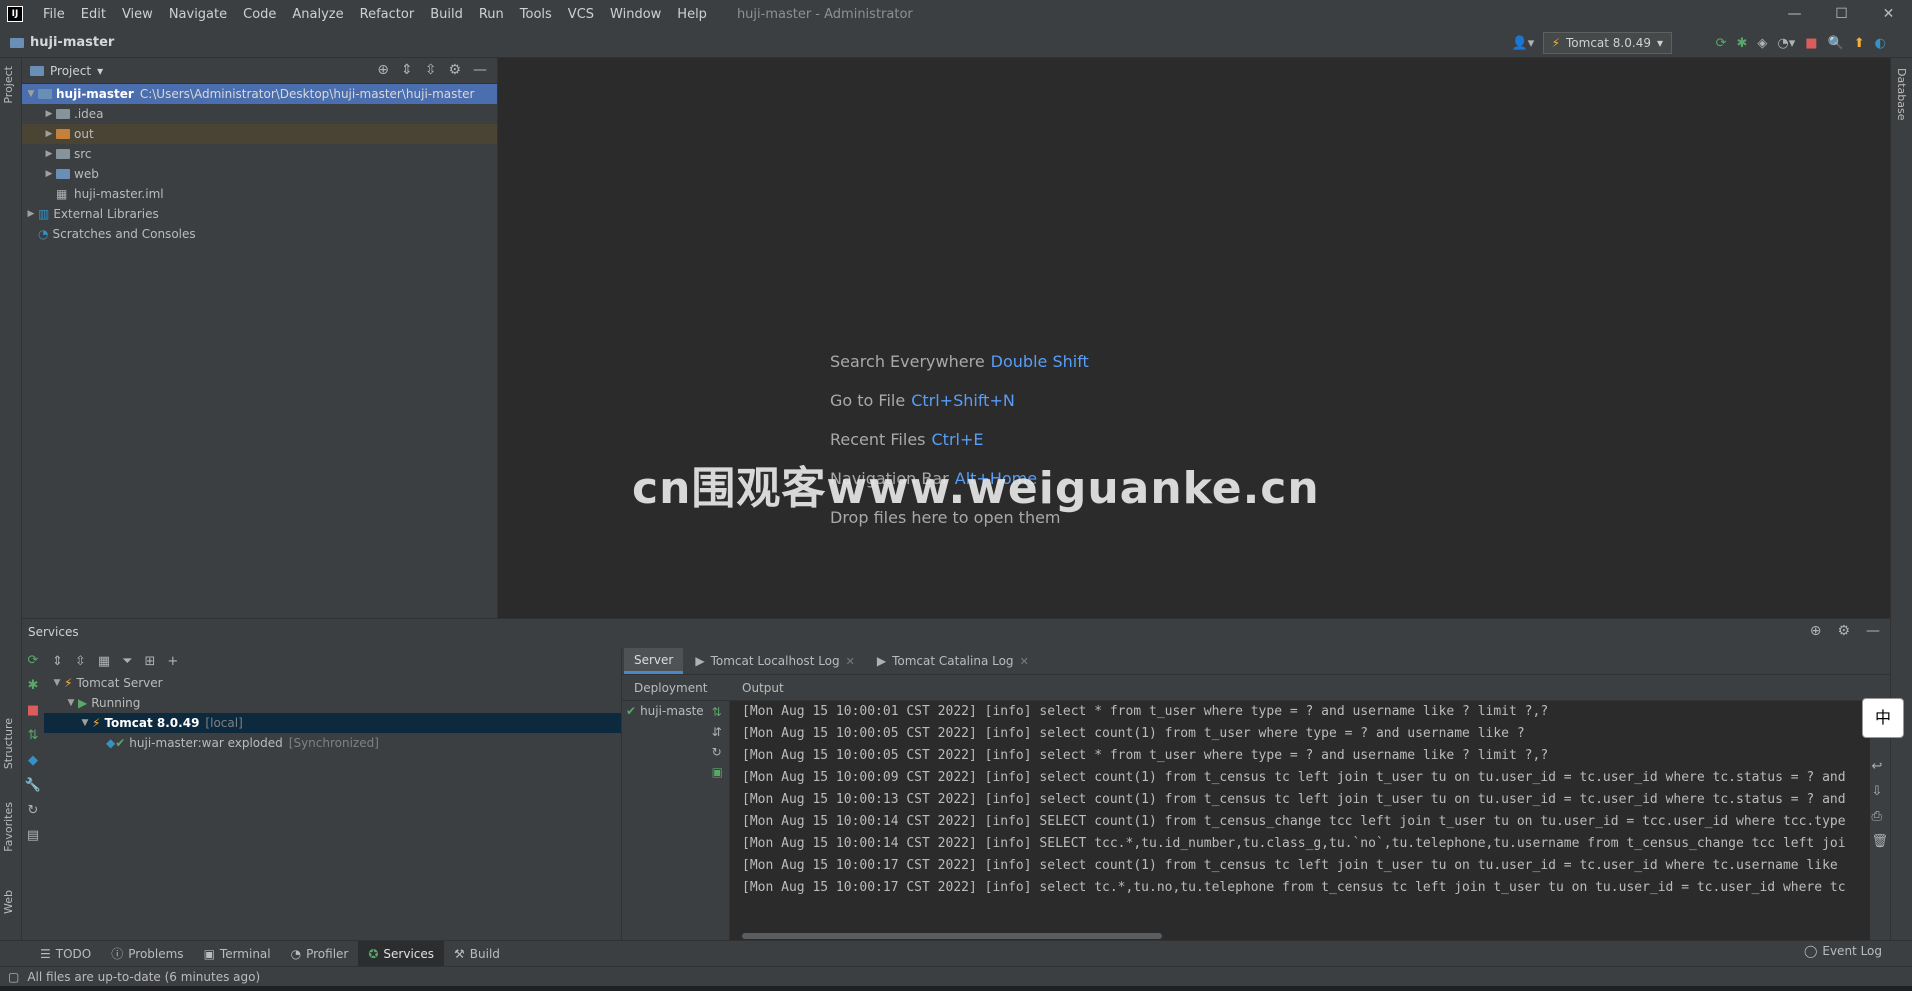 This screenshot has width=1912, height=991. Describe the element at coordinates (72, 42) in the screenshot. I see `breadcrumb-project: huji-master` at that location.